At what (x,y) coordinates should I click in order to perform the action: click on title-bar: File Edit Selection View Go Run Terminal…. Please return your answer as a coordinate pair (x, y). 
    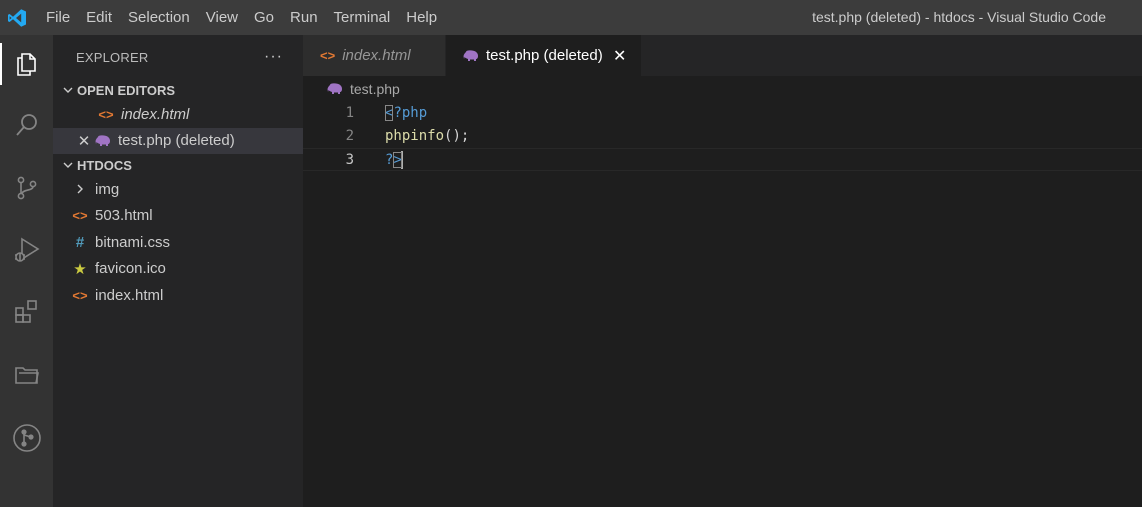
    Looking at the image, I should click on (571, 17).